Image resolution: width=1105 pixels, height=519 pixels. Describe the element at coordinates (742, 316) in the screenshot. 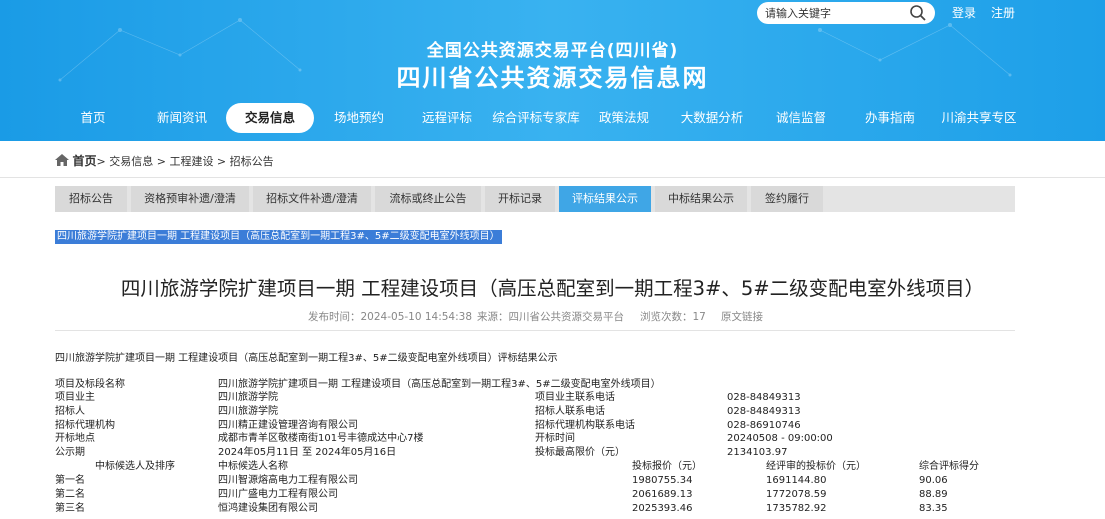

I see `origin-link: 原文链接` at that location.